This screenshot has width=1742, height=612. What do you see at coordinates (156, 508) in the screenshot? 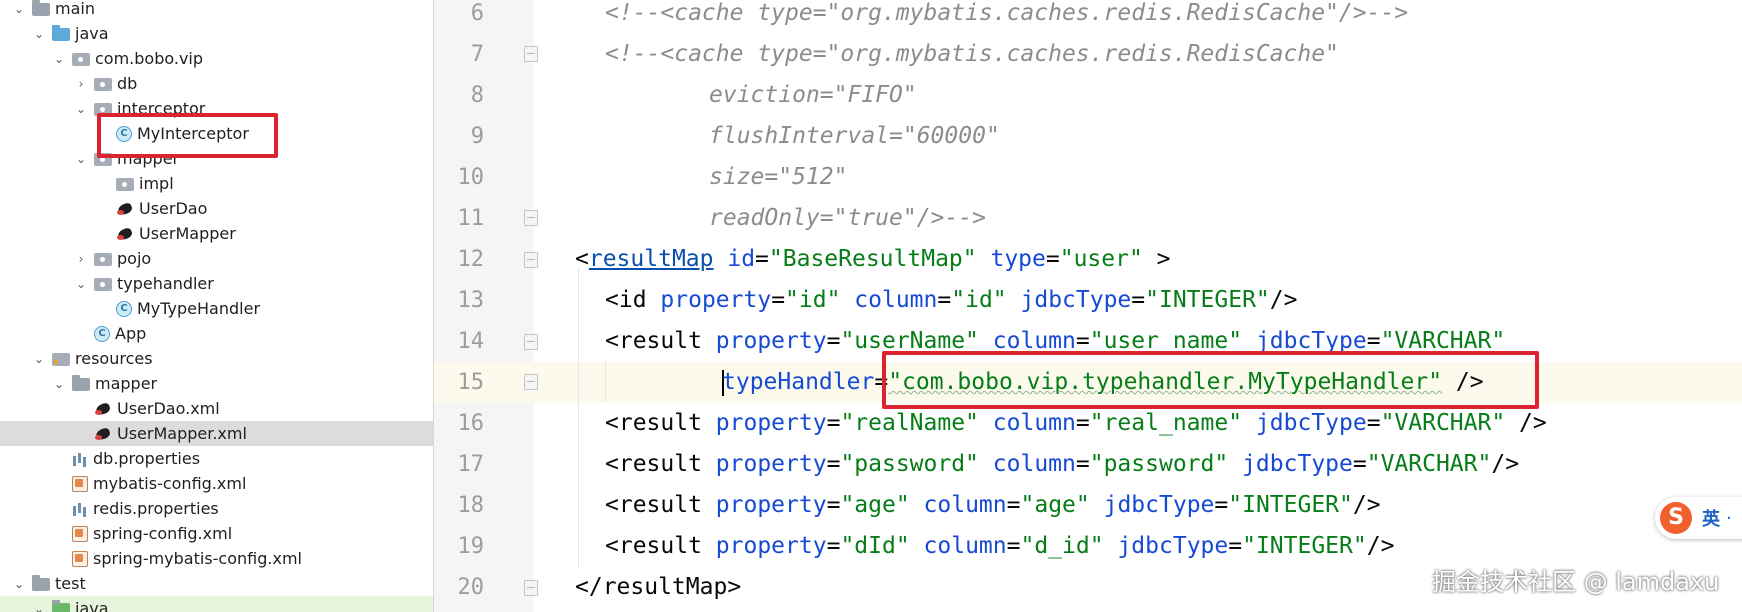
I see `tree-item-label: redis.properties` at bounding box center [156, 508].